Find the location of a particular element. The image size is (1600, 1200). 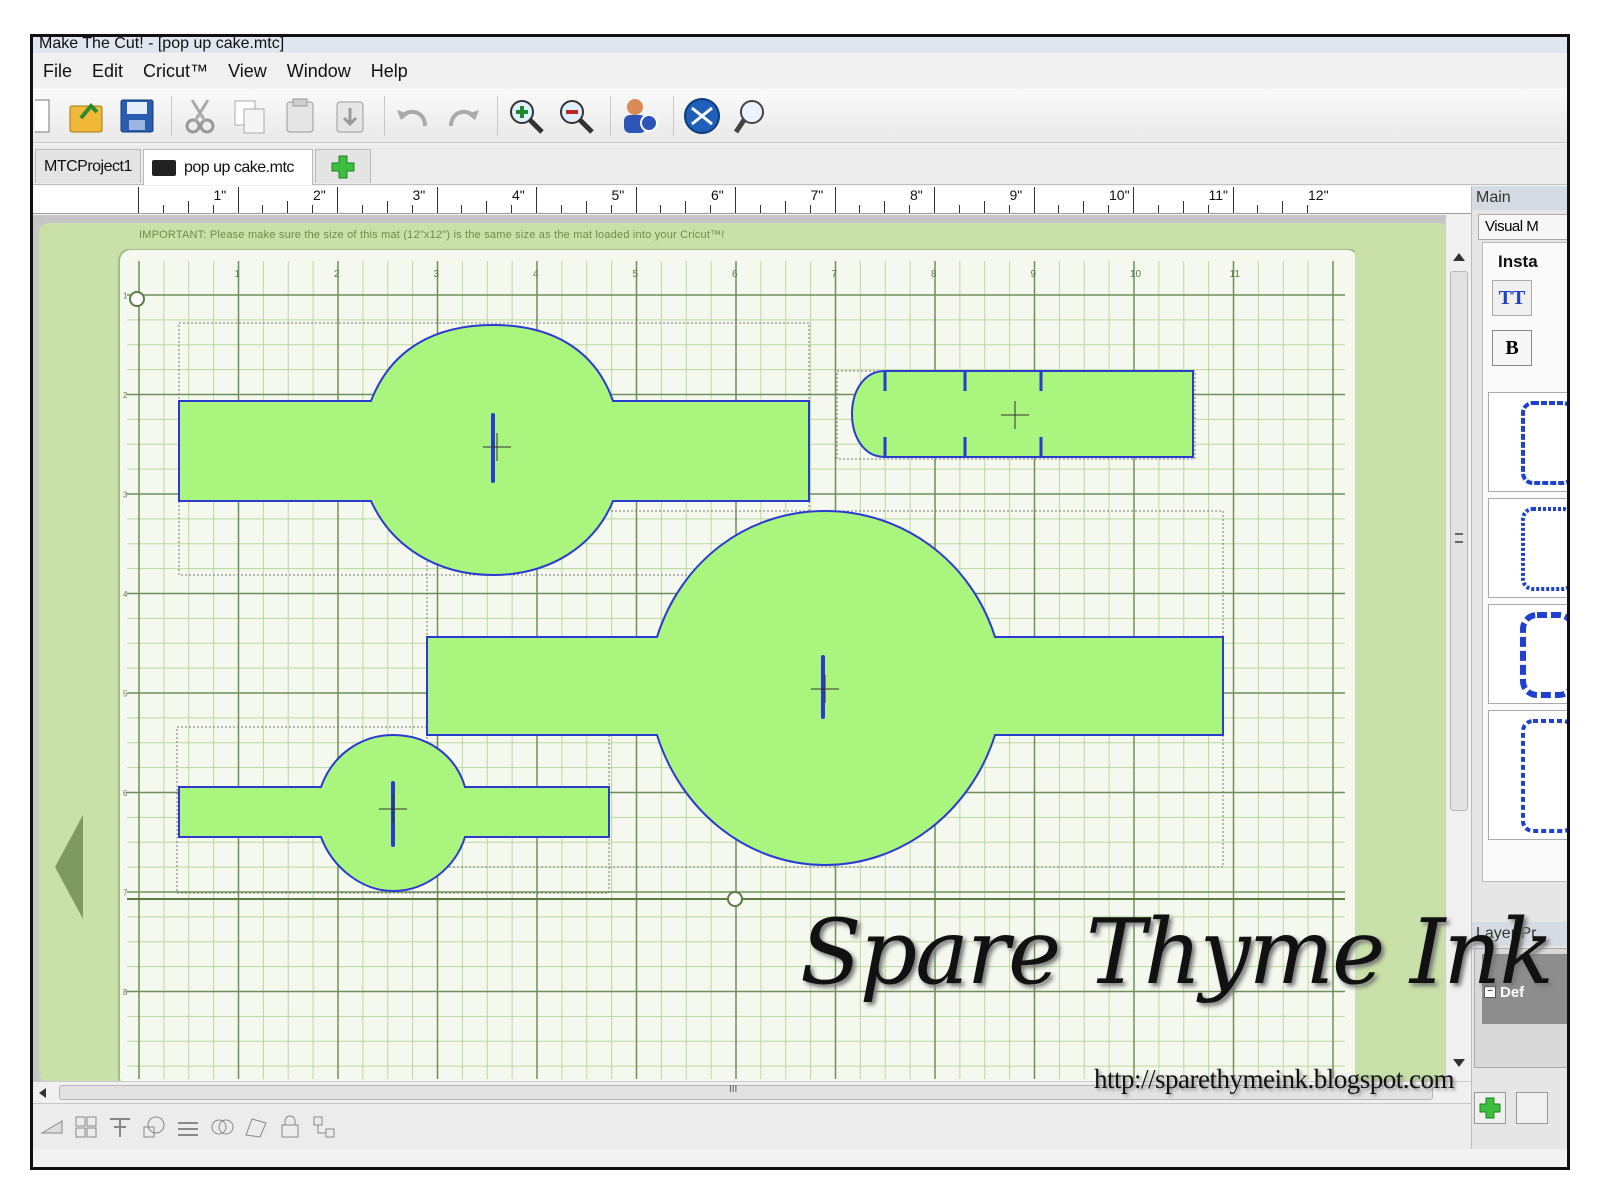

add-tab-button is located at coordinates (343, 166).